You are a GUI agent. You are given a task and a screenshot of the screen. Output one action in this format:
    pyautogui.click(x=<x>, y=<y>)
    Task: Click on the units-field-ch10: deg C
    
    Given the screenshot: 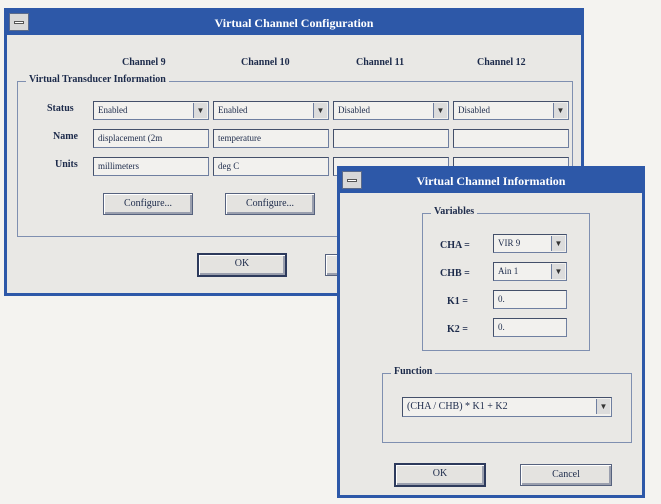 What is the action you would take?
    pyautogui.click(x=271, y=166)
    